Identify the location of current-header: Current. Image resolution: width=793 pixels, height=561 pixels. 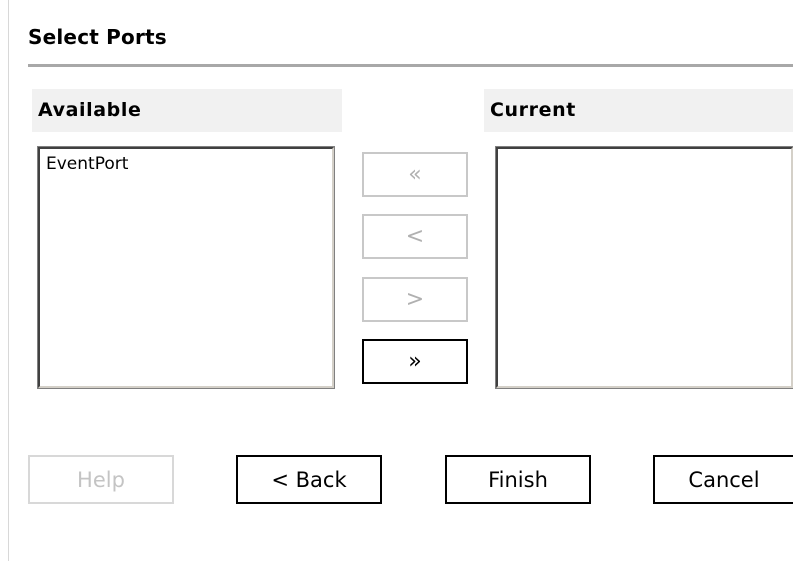
(638, 110).